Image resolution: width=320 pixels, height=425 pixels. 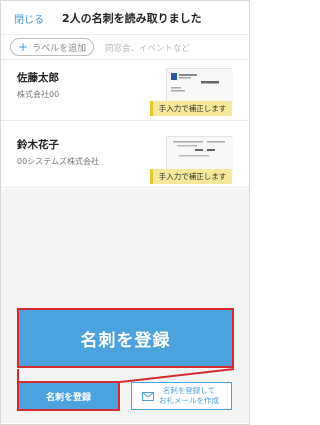 I want to click on label-bar: + ラベルを追加 同窓会、イベントなど, so click(x=125, y=47).